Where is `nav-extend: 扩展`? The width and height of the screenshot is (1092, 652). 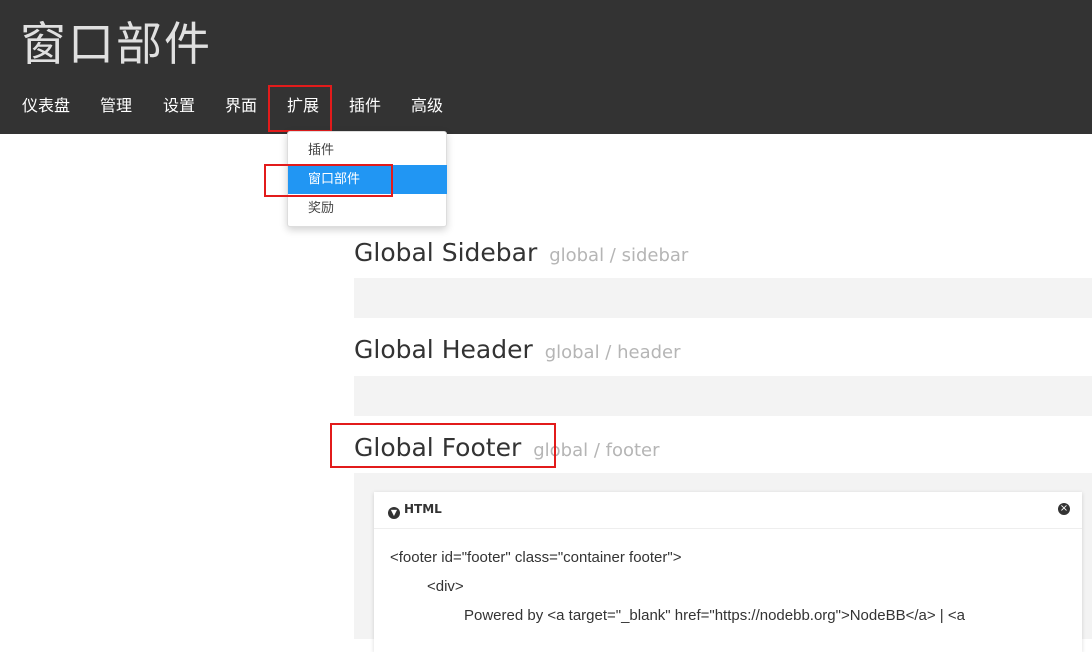
nav-extend: 扩展 is located at coordinates (303, 106).